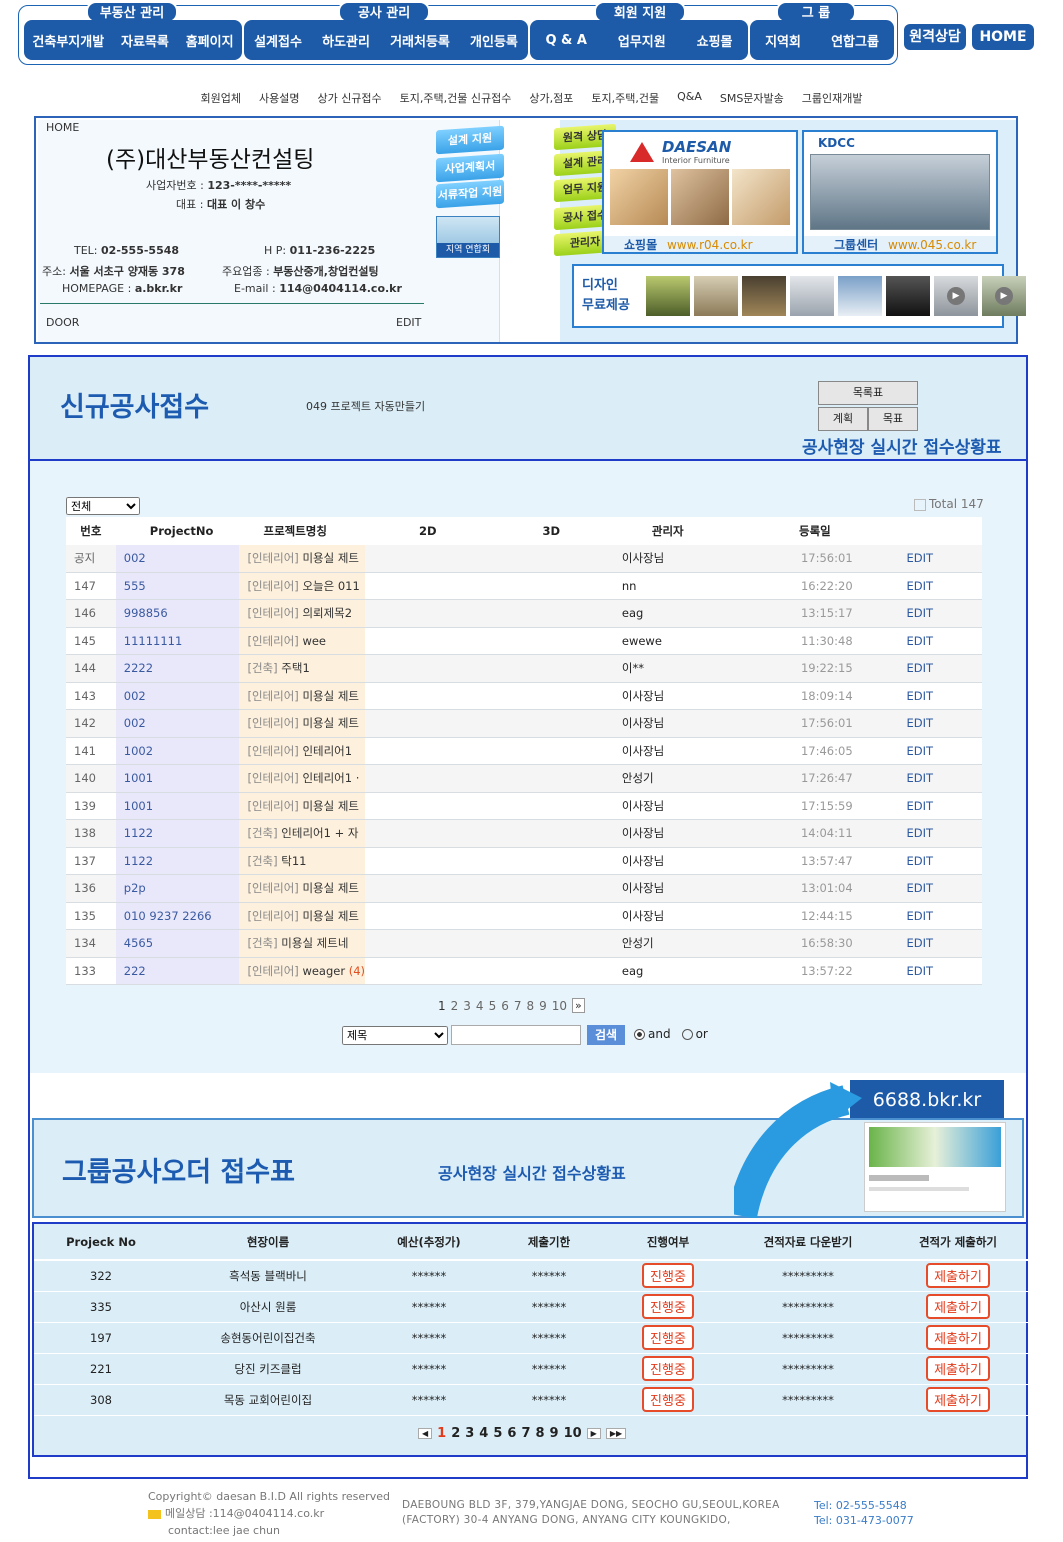 Image resolution: width=1063 pixels, height=1542 pixels. Describe the element at coordinates (932, 245) in the screenshot. I see `group-url: www.045.co.kr` at that location.